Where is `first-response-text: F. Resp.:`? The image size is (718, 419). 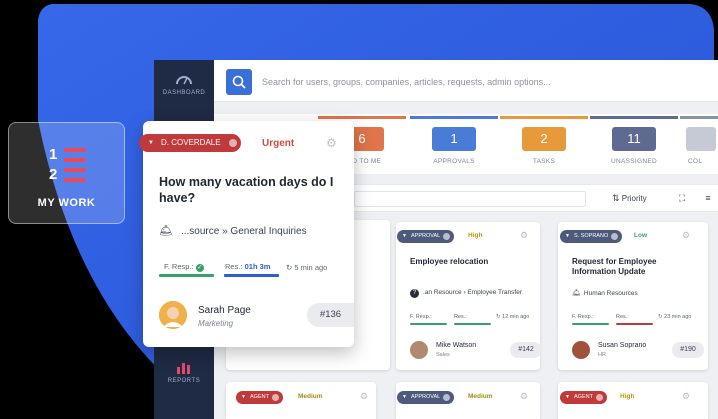
first-response-text: F. Resp.: is located at coordinates (179, 266).